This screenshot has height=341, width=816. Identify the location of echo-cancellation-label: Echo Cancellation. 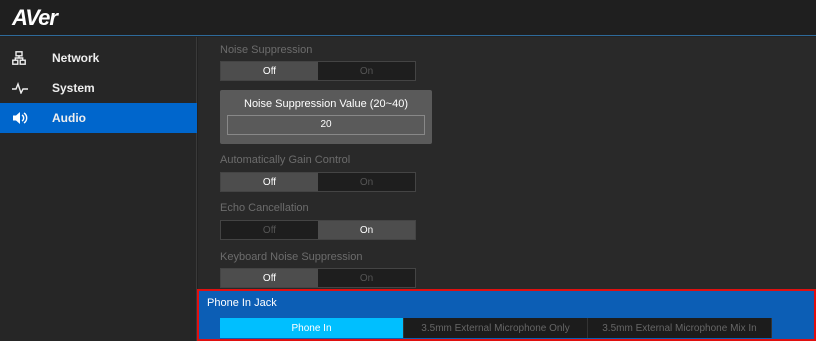
(264, 208).